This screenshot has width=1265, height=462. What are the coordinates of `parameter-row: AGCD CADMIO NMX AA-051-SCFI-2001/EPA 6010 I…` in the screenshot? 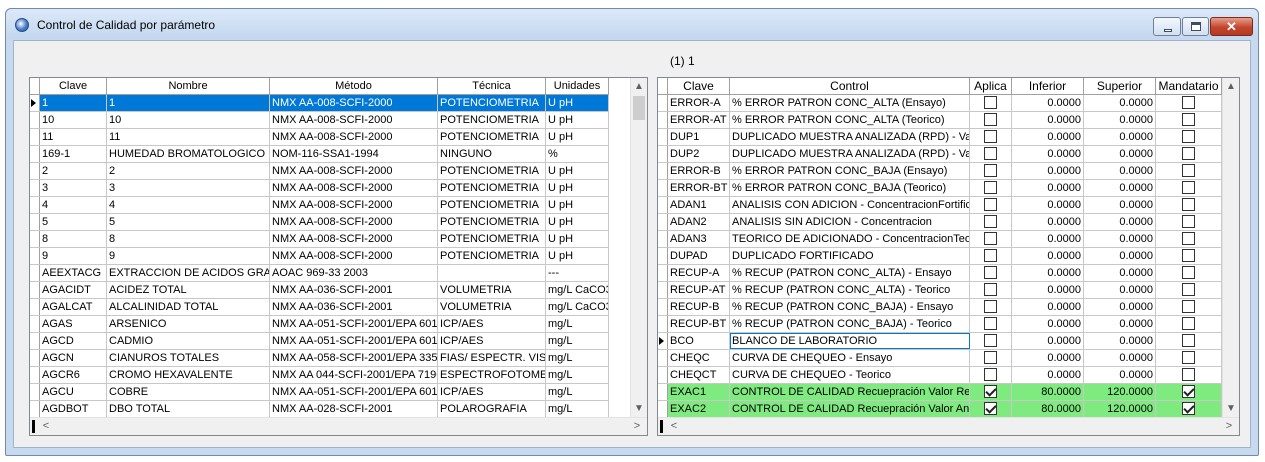 It's located at (319, 341).